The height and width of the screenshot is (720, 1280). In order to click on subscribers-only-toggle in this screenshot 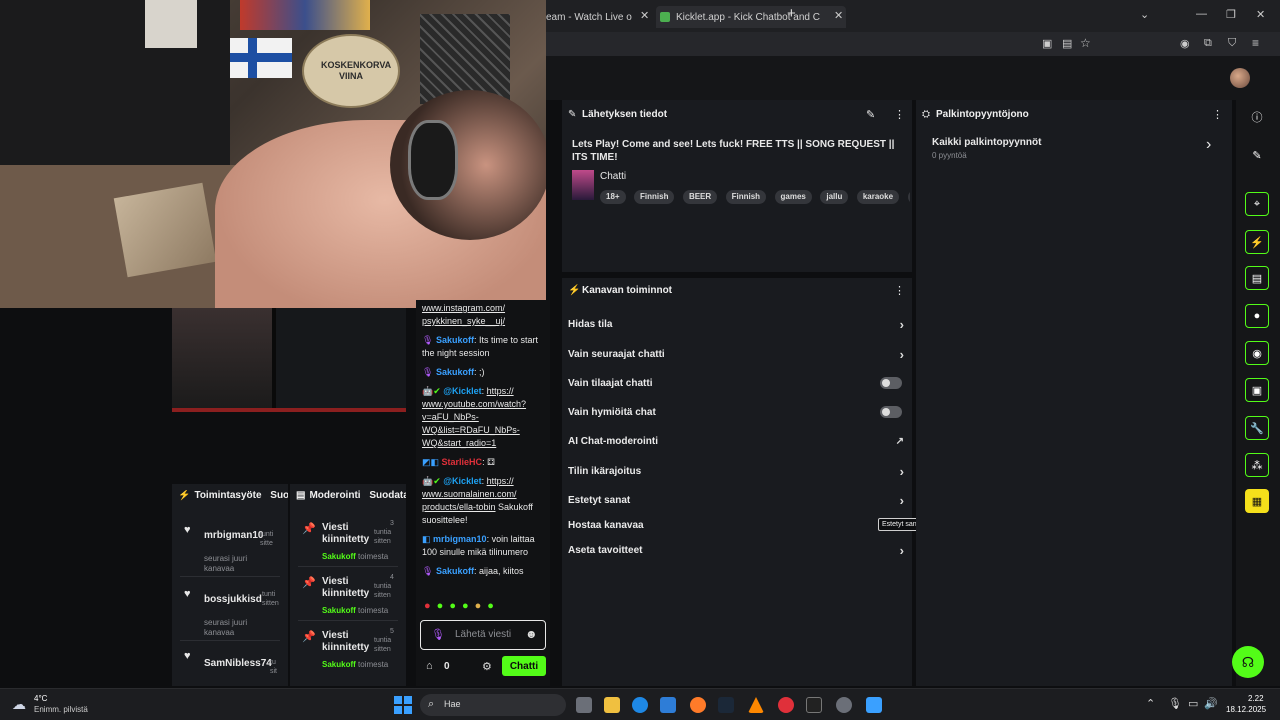, I will do `click(891, 383)`.